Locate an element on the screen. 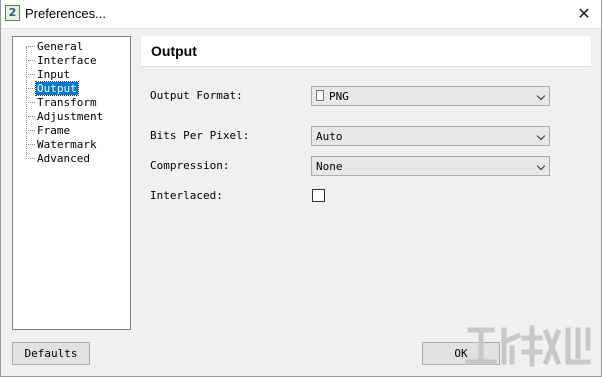 The image size is (602, 377). ok-button: OK is located at coordinates (461, 353).